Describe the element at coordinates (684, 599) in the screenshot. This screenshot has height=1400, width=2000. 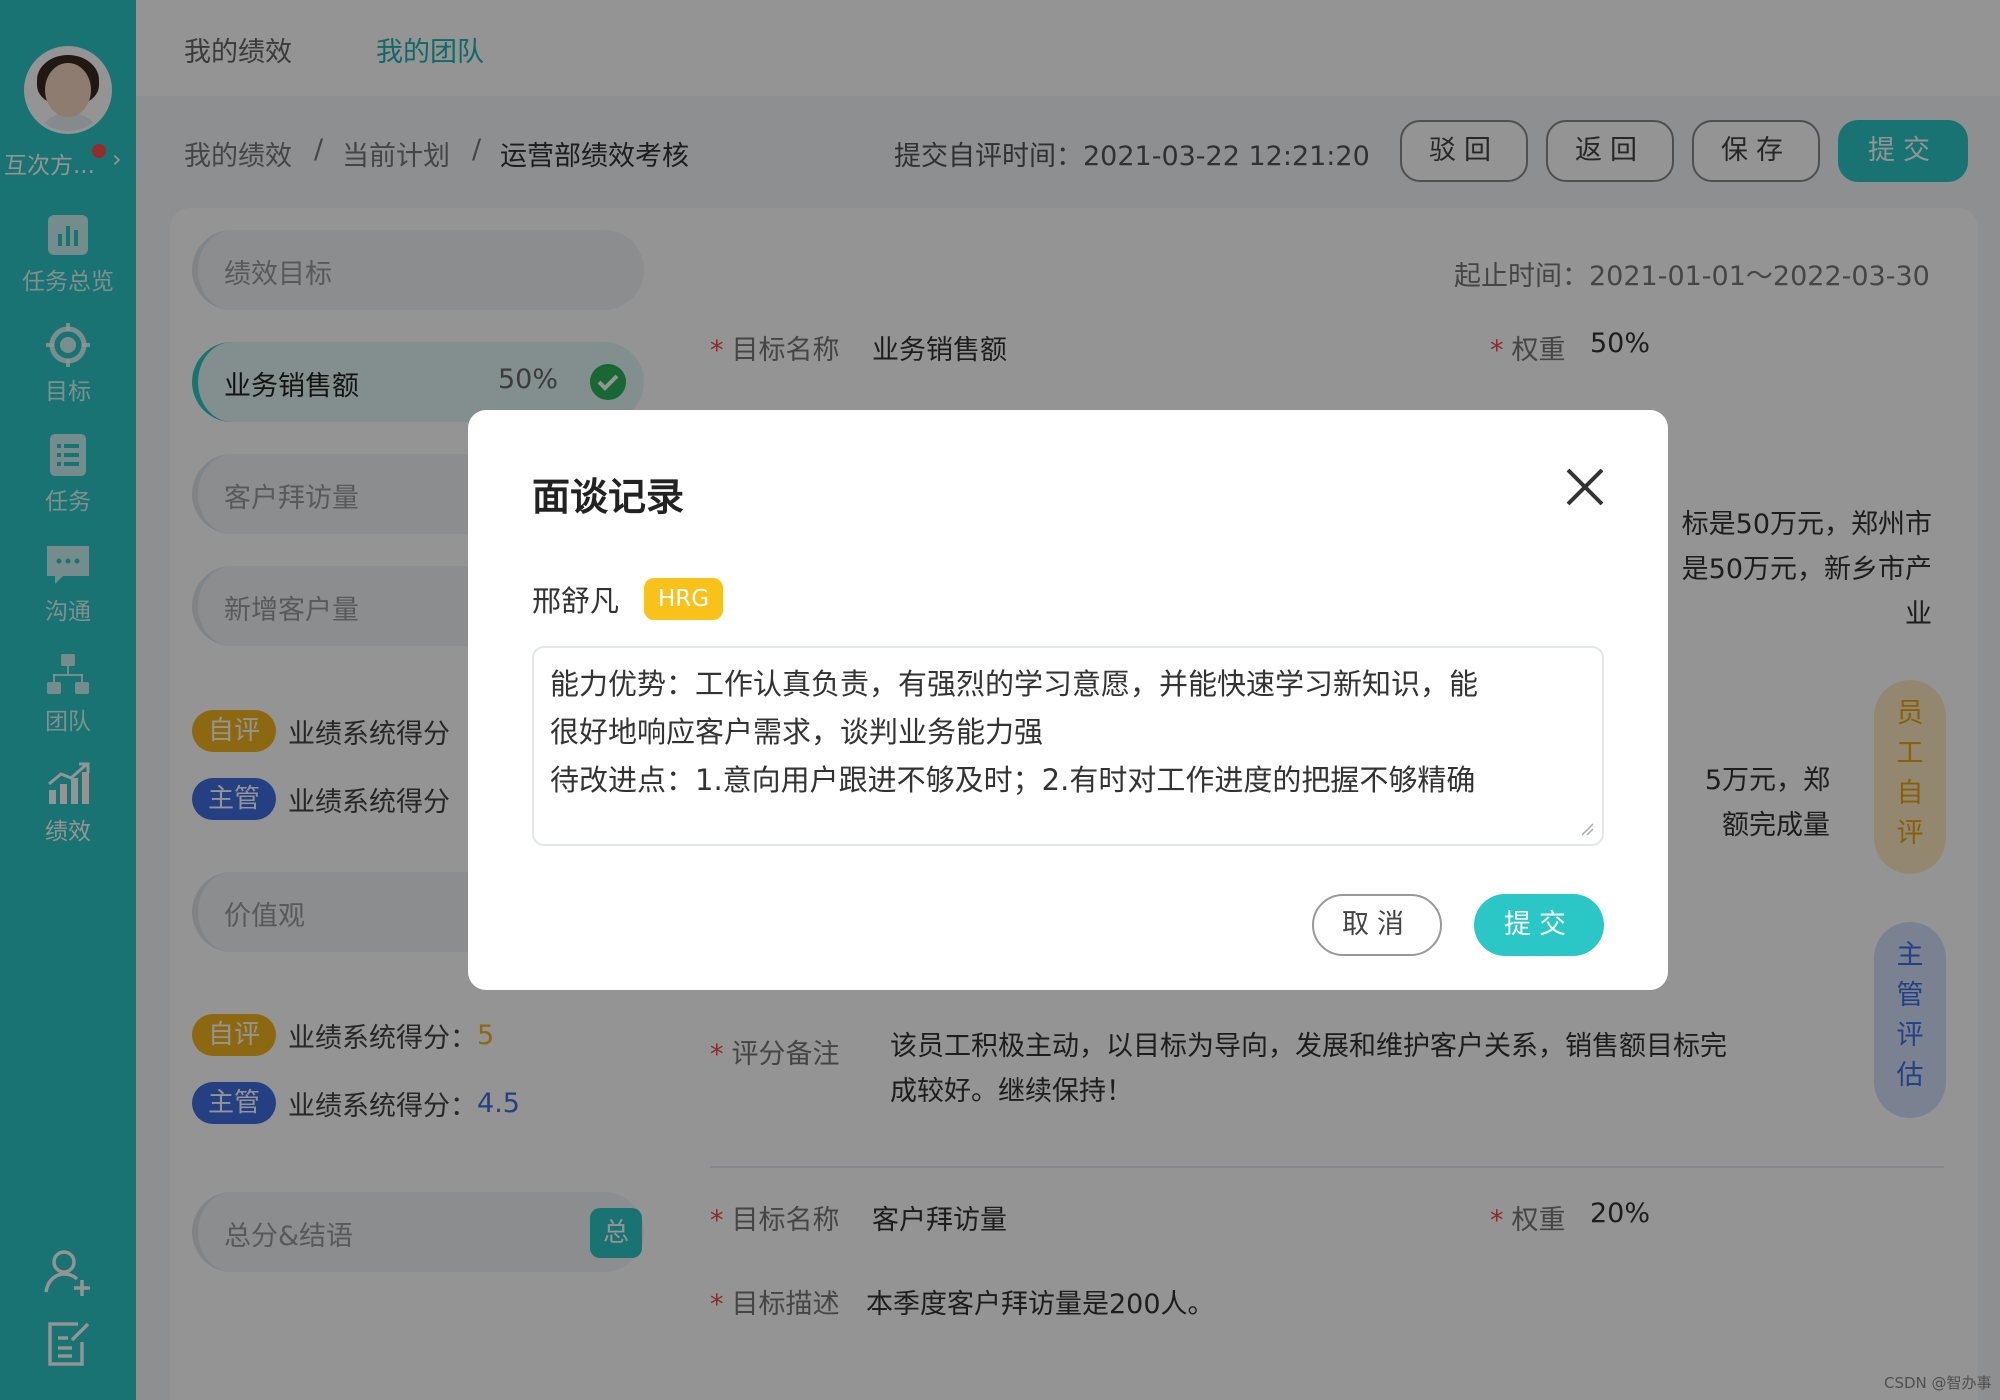
I see `role-badge: HRG` at that location.